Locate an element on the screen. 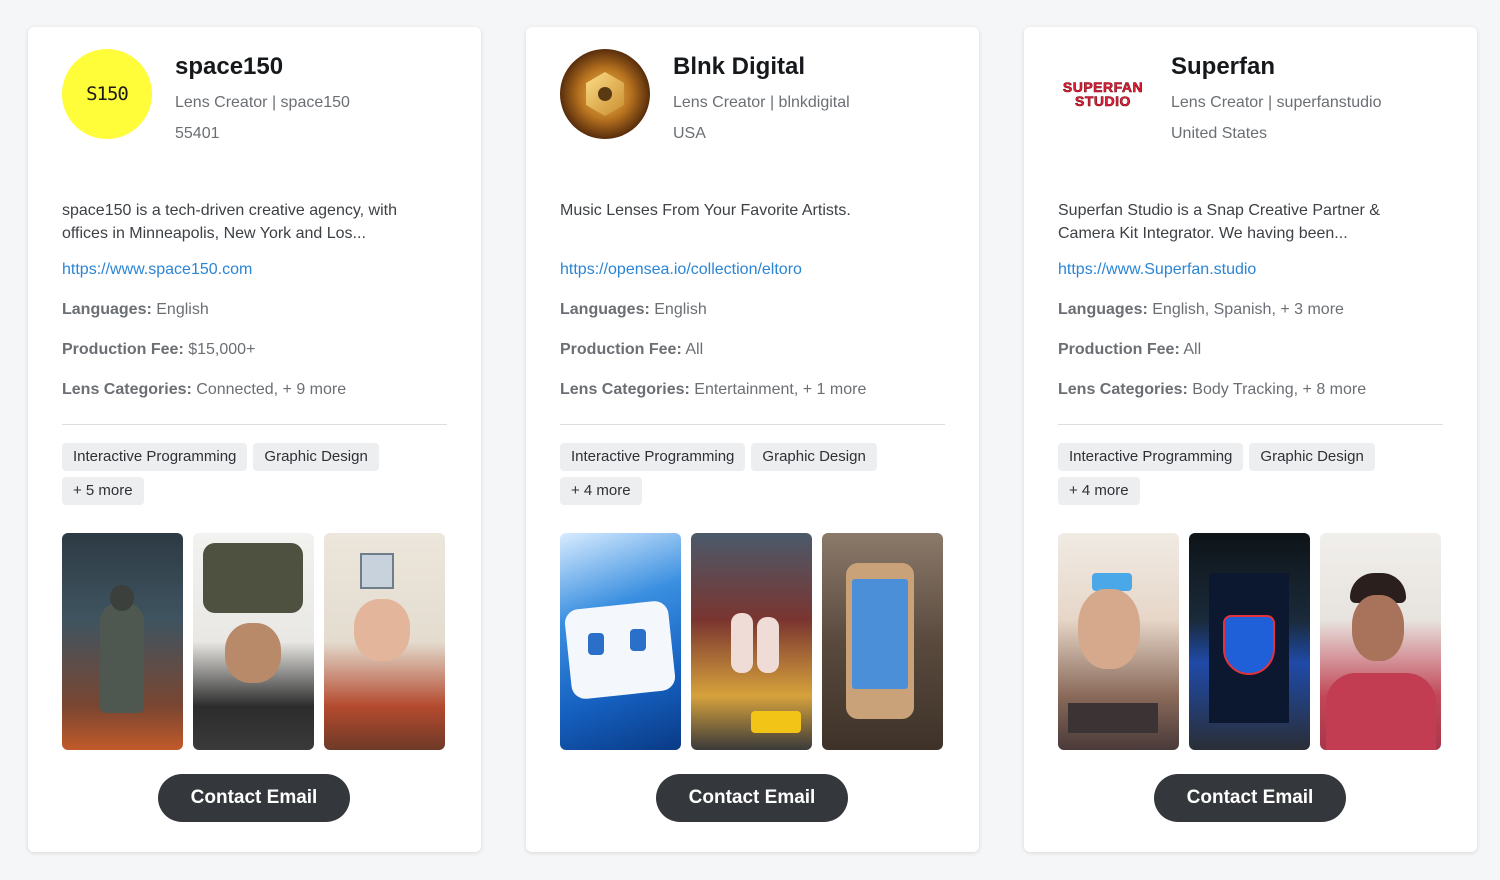 Image resolution: width=1500 pixels, height=880 pixels. creator-info: space150 Lens Creator | space150 55401 is located at coordinates (262, 99).